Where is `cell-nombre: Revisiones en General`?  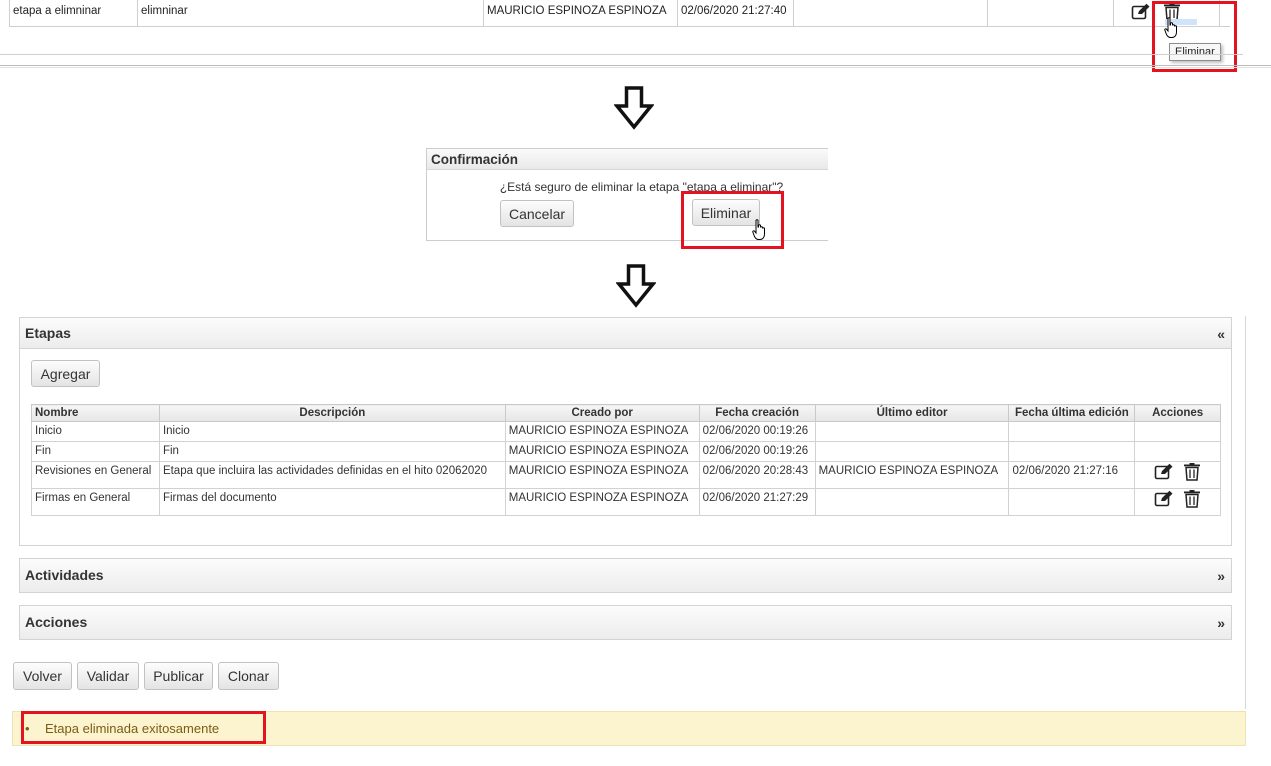 cell-nombre: Revisiones en General is located at coordinates (95, 475).